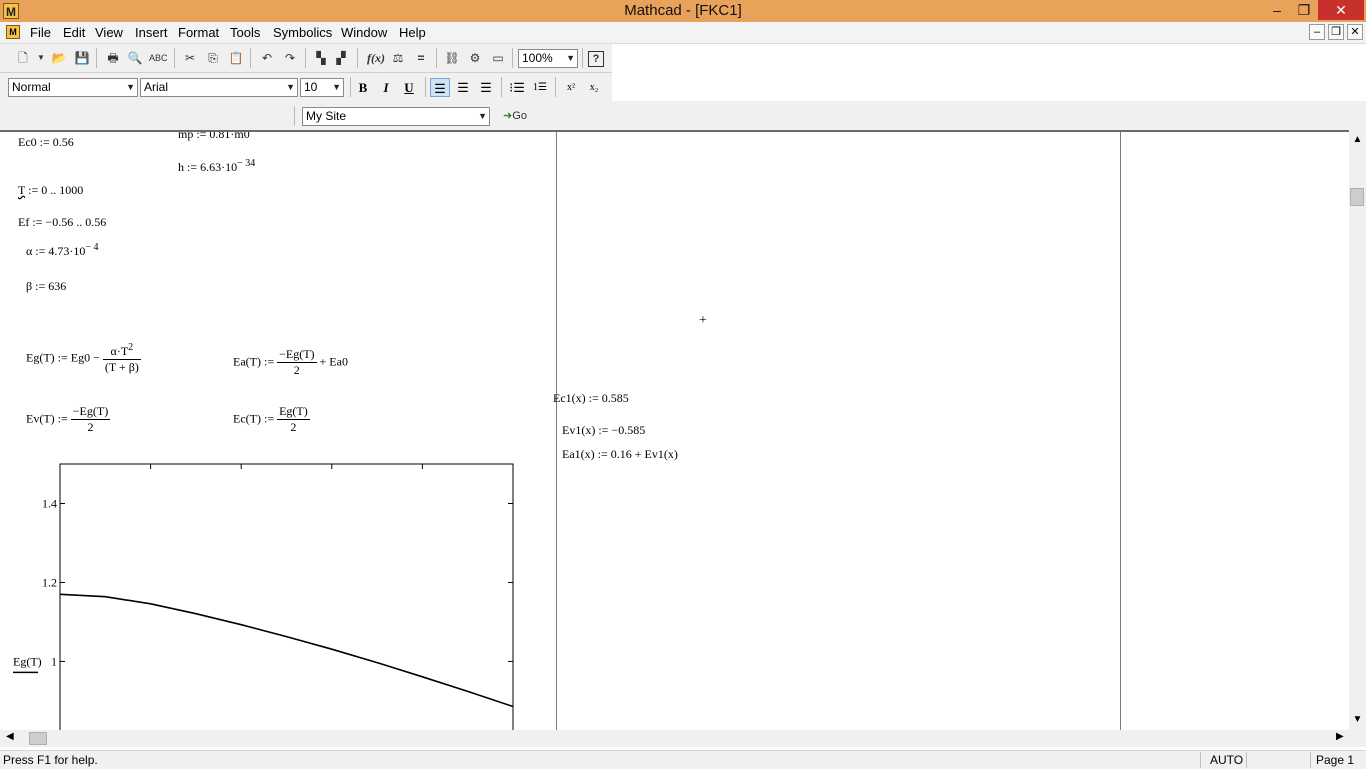 The height and width of the screenshot is (769, 1366). What do you see at coordinates (62, 250) in the screenshot?
I see `math-region-alpha: α := 4.73·10− 4` at bounding box center [62, 250].